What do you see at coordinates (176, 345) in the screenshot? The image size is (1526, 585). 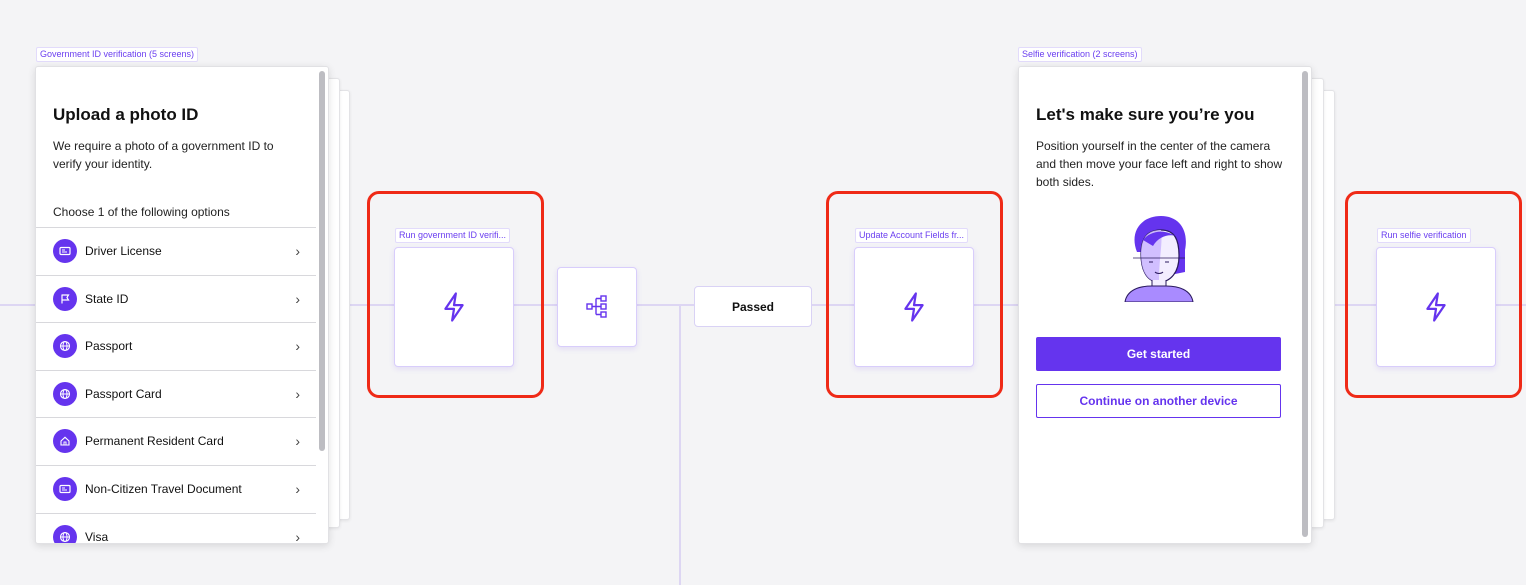 I see `option-passport: Passport ›` at bounding box center [176, 345].